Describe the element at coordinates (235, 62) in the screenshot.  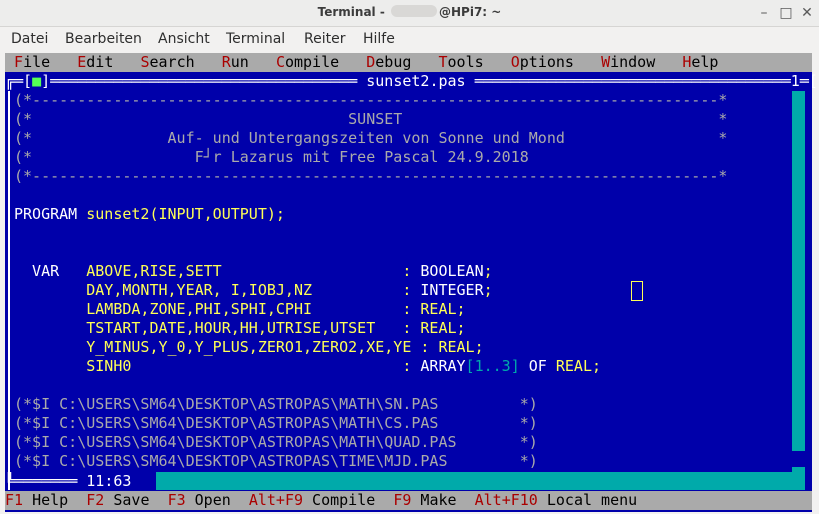
I see `ide-menu-run: Run` at that location.